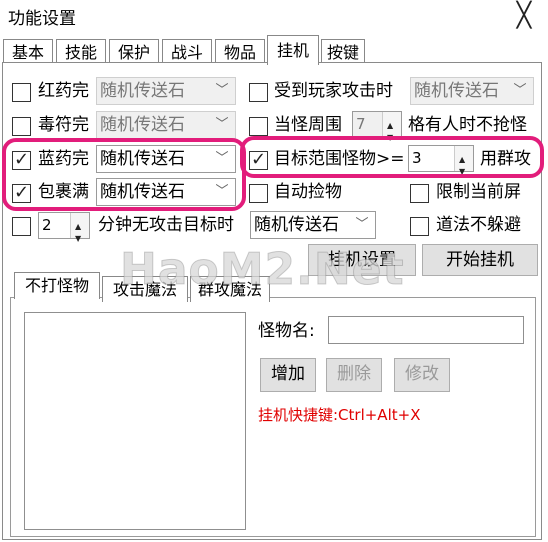  Describe the element at coordinates (288, 375) in the screenshot. I see `add-button: 增加` at that location.